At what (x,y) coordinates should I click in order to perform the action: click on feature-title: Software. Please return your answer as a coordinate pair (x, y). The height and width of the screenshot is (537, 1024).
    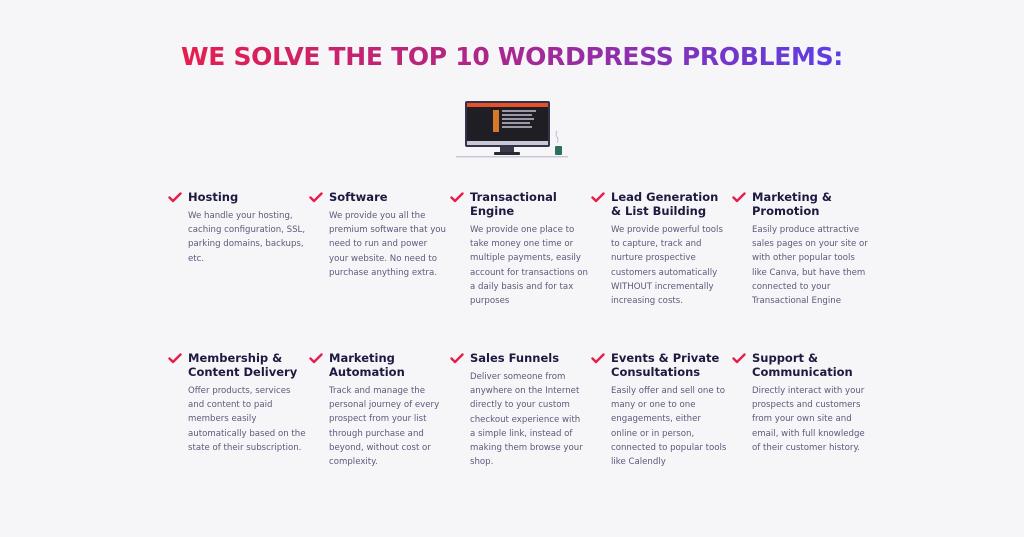
    Looking at the image, I should click on (358, 197).